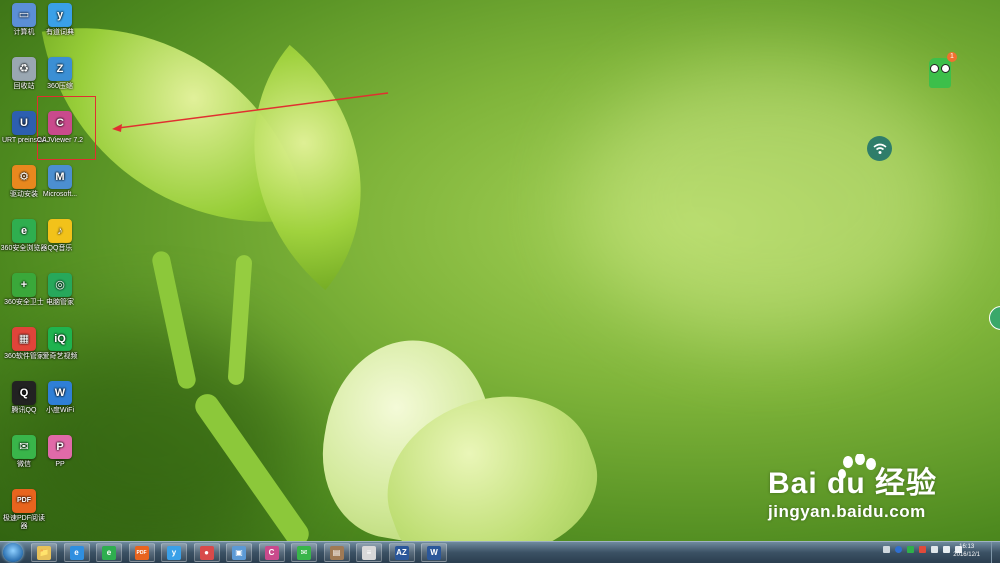  What do you see at coordinates (60, 464) in the screenshot?
I see `desktop-shortcut-label: PP` at bounding box center [60, 464].